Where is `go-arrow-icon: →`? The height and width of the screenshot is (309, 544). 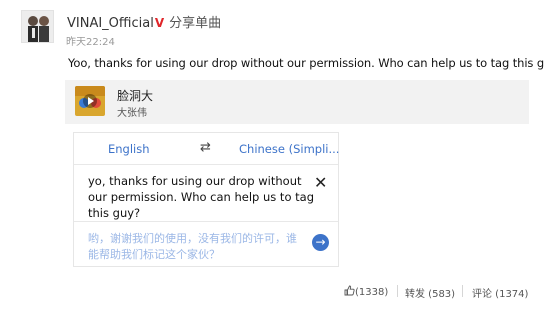
go-arrow-icon: → is located at coordinates (320, 242).